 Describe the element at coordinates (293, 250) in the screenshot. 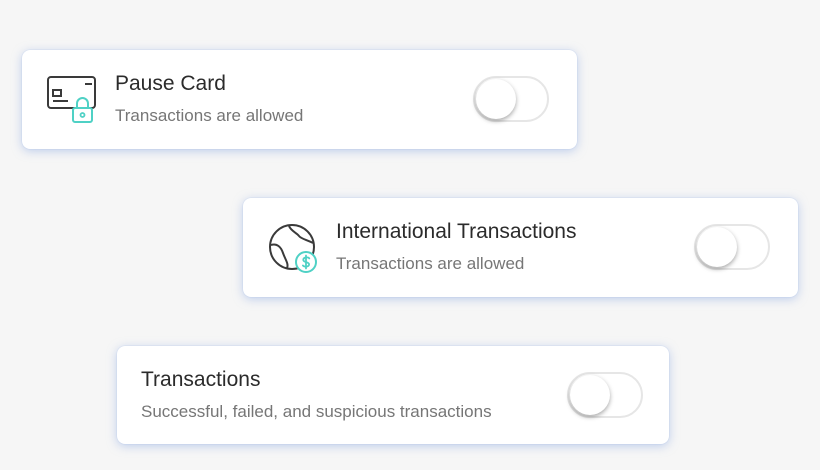

I see `globe-dollar-icon` at that location.